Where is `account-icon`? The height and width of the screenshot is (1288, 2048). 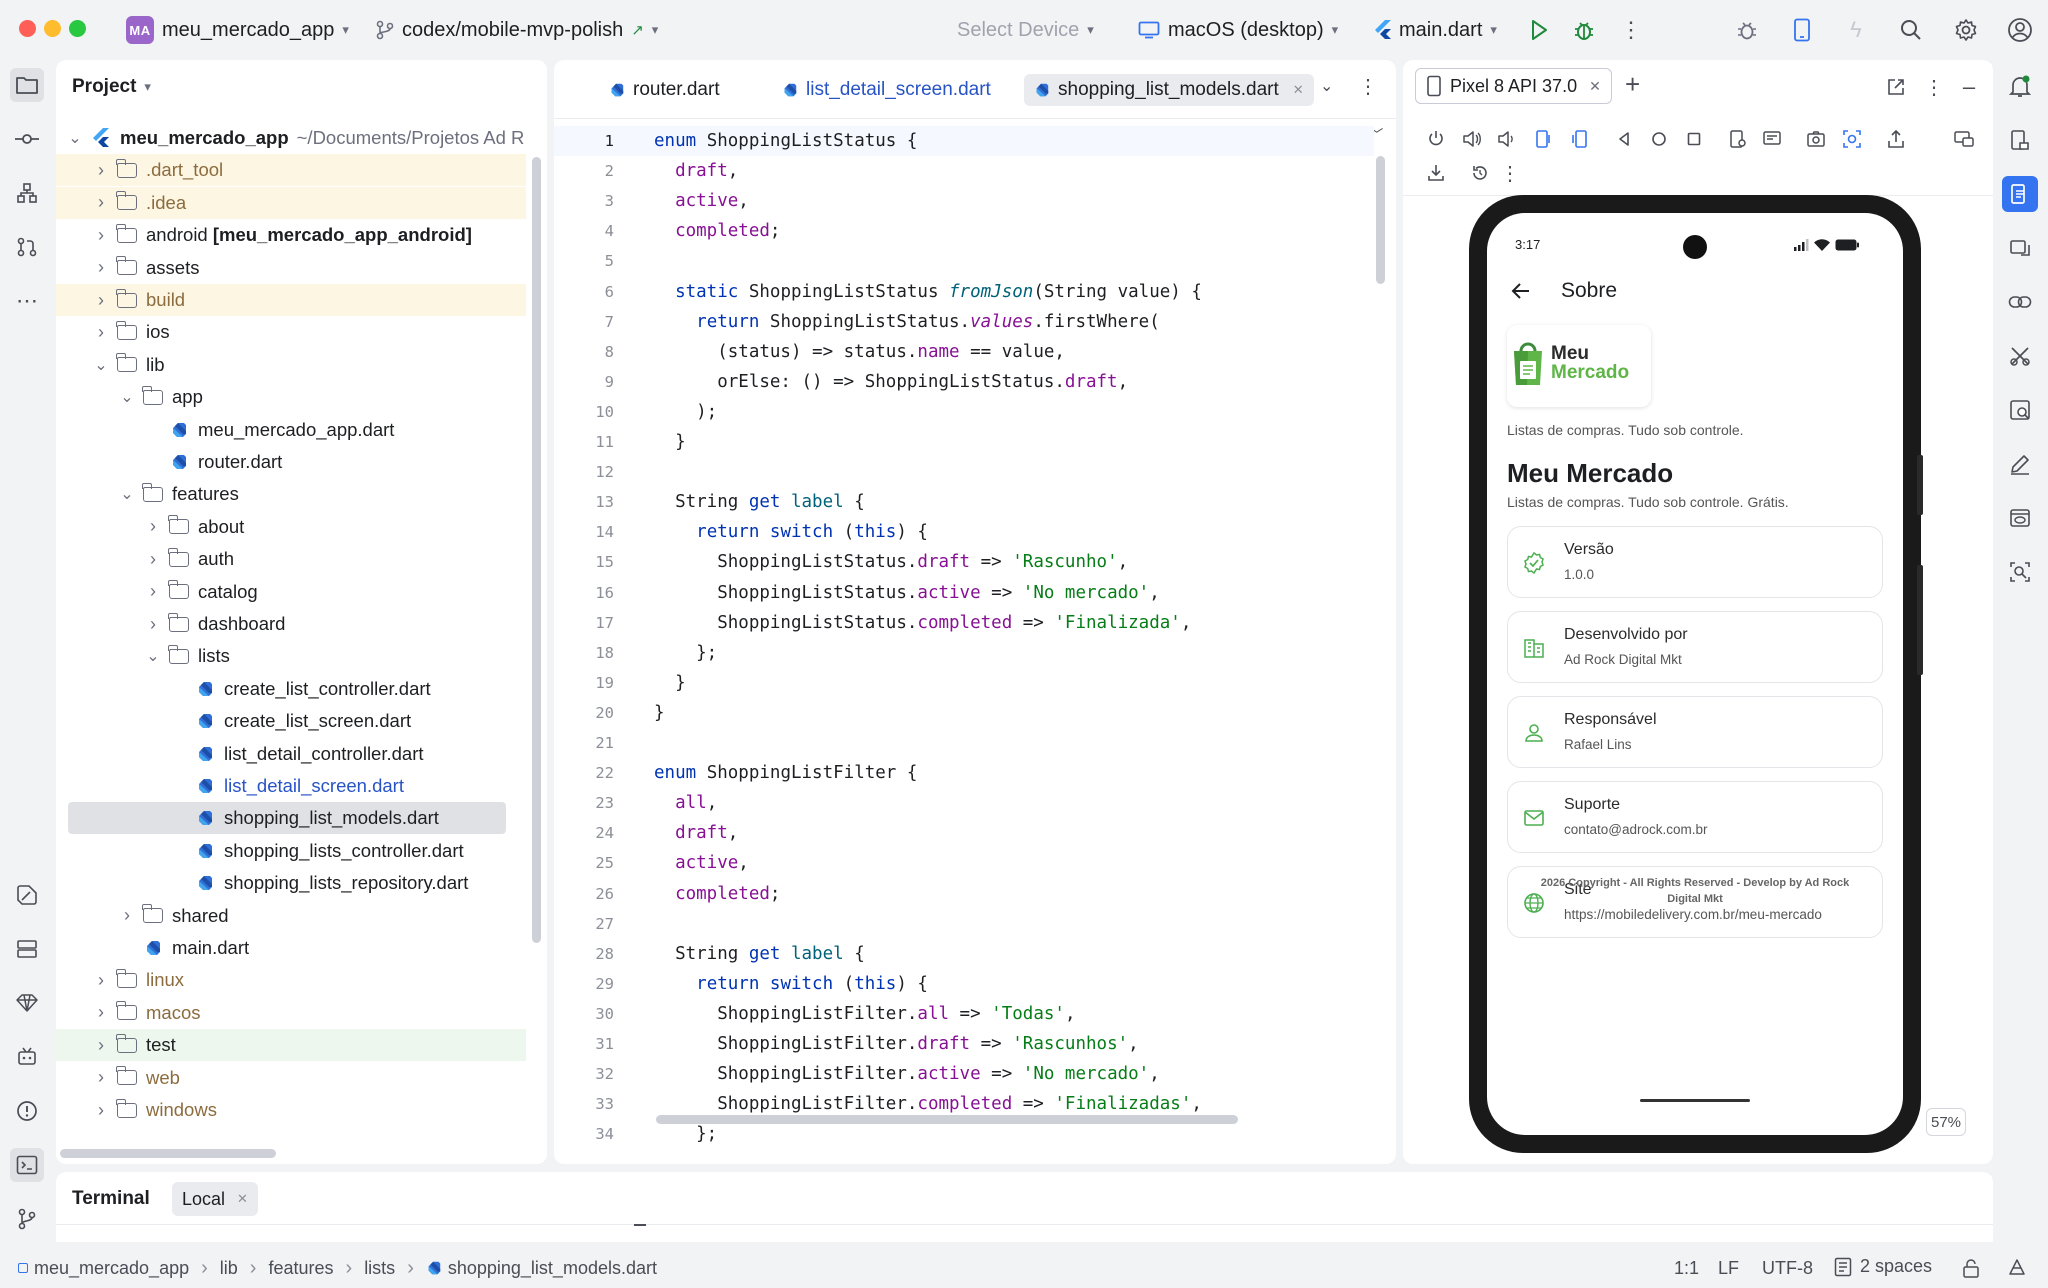
account-icon is located at coordinates (2020, 30).